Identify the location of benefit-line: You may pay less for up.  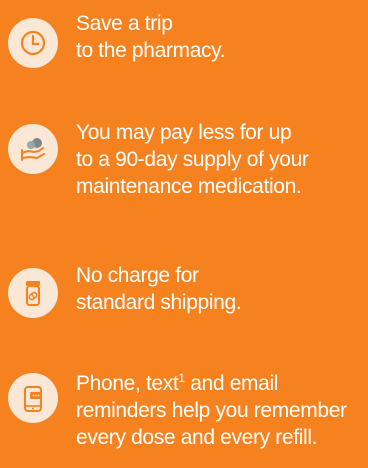
(184, 132).